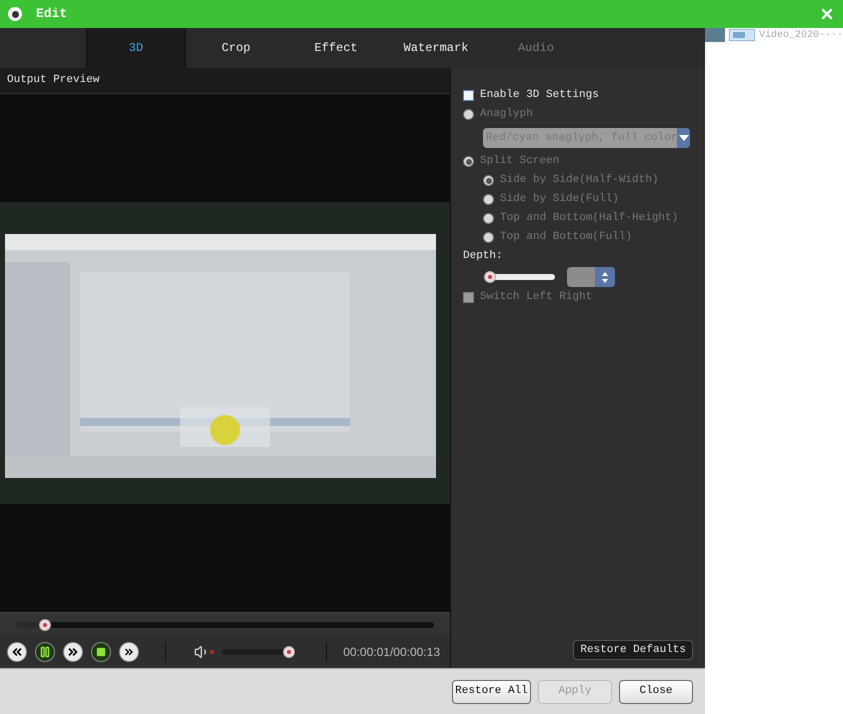  What do you see at coordinates (15, 14) in the screenshot?
I see `app-logo-icon` at bounding box center [15, 14].